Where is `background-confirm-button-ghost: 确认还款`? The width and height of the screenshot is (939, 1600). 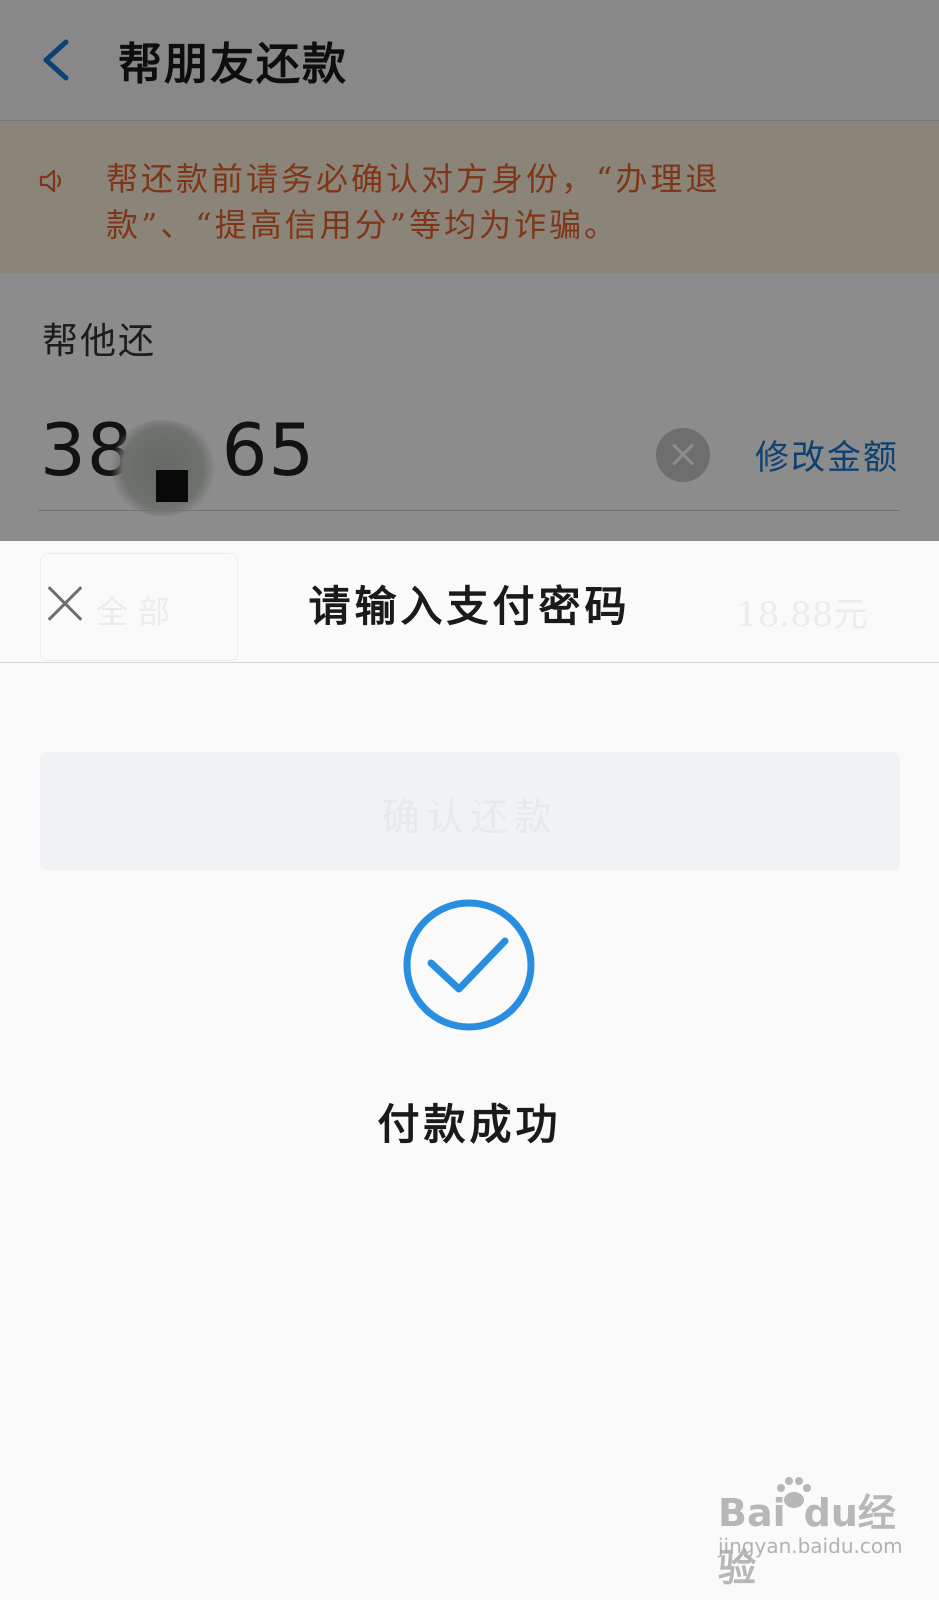
background-confirm-button-ghost: 确认还款 is located at coordinates (470, 811).